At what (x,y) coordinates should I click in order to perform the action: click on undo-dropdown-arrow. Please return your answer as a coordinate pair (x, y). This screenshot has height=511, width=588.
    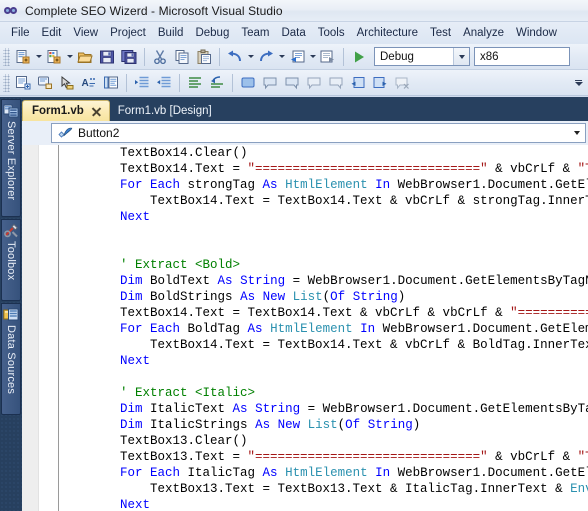
    Looking at the image, I should click on (250, 57).